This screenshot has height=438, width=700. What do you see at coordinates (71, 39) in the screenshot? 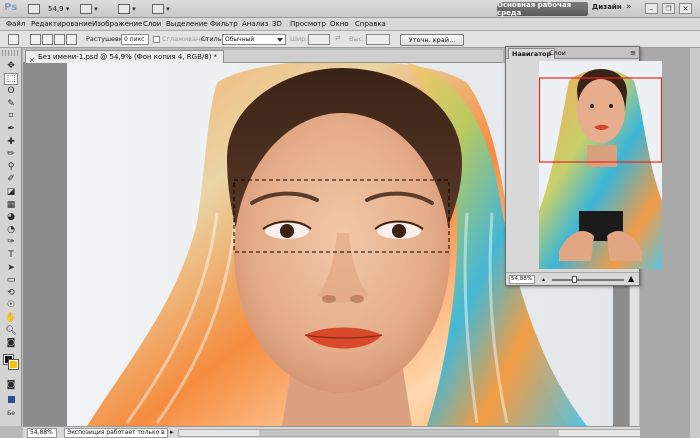
I see `intersect-selection-icon` at bounding box center [71, 39].